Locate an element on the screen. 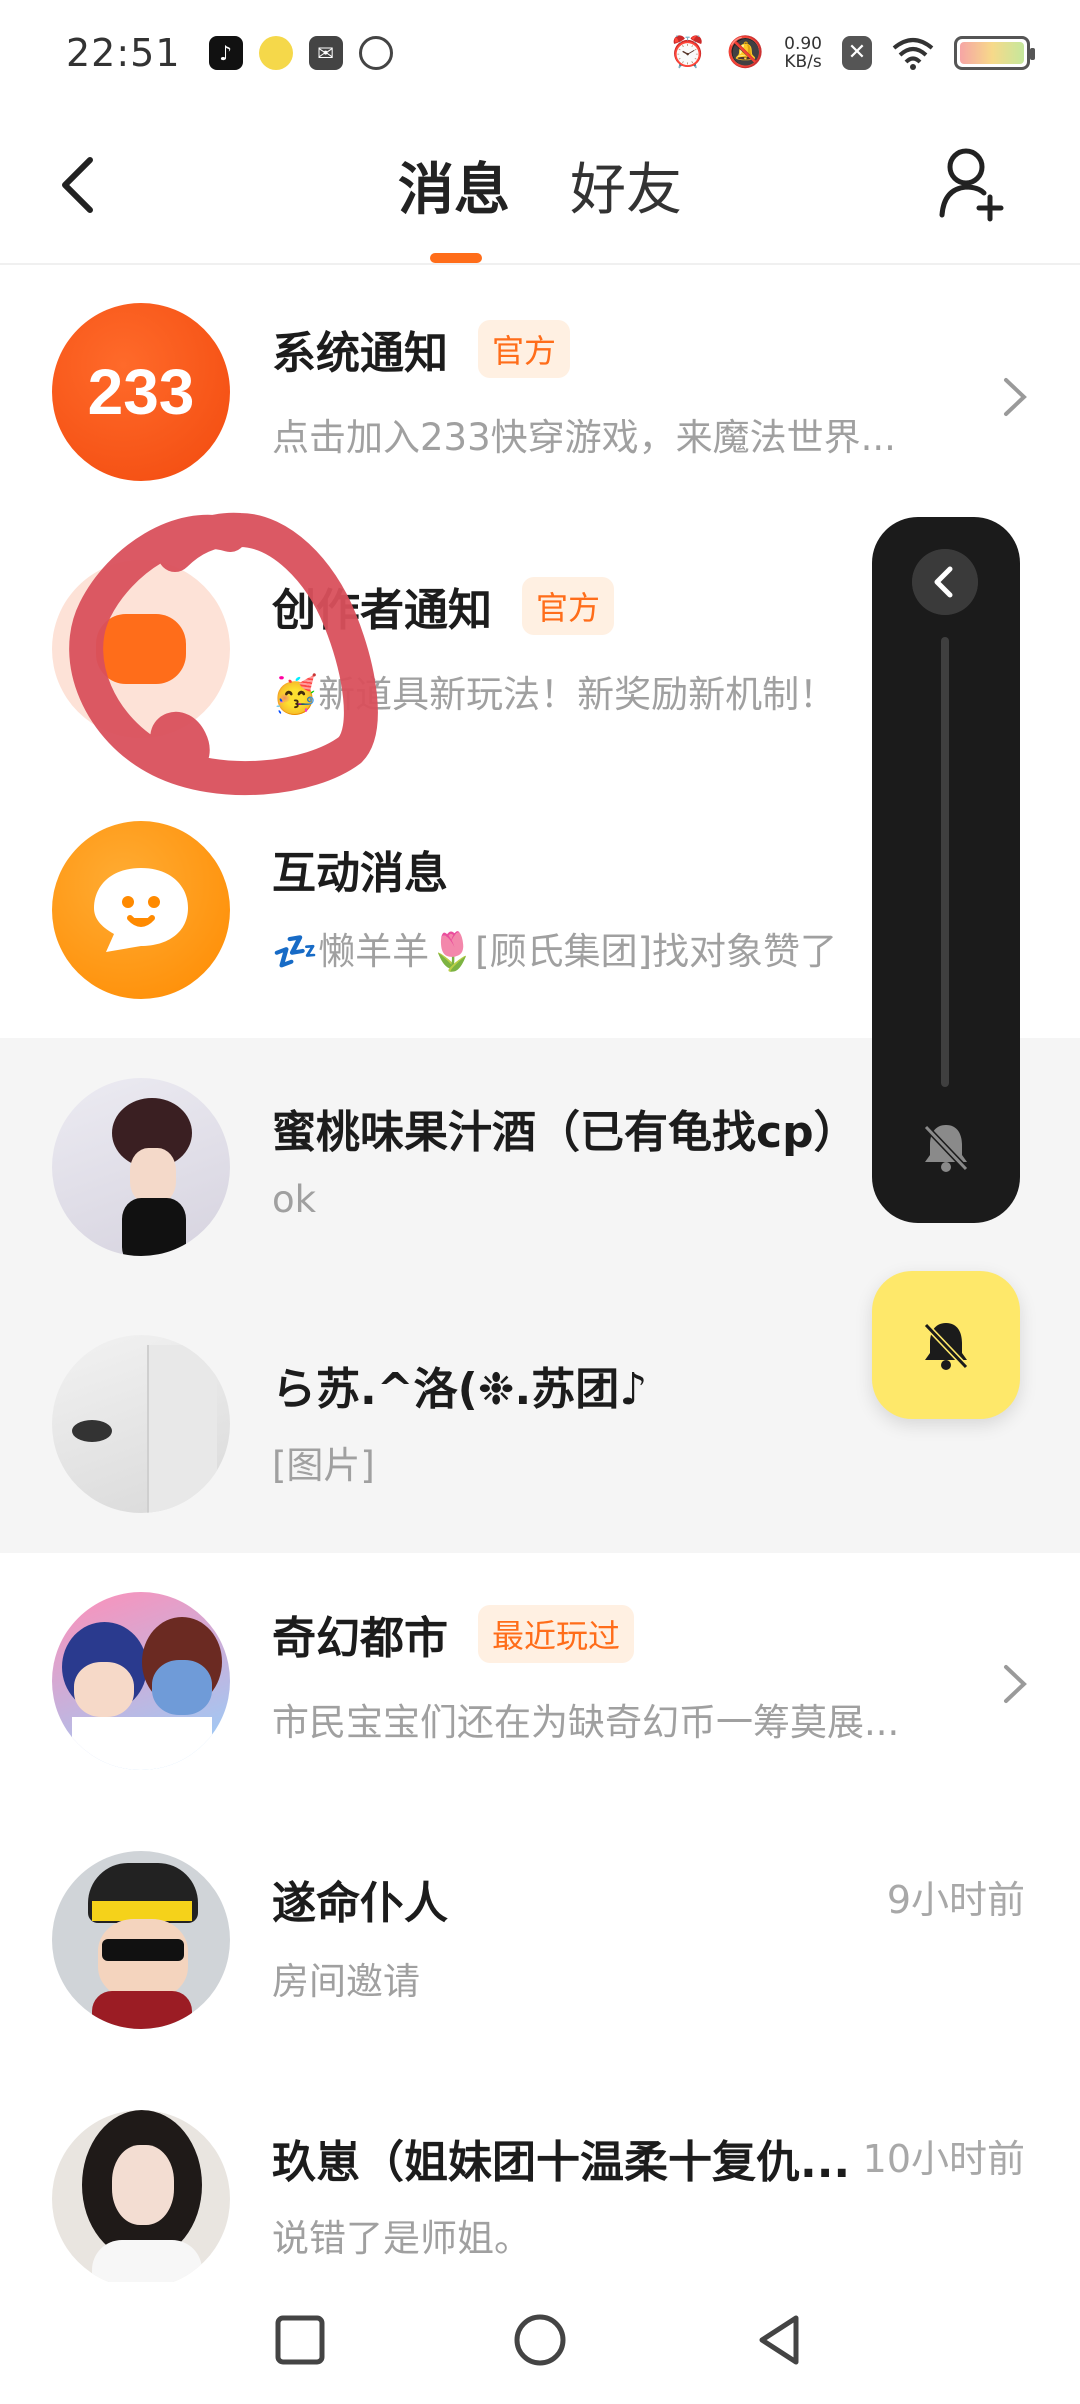 The height and width of the screenshot is (2404, 1080). list-item: 遂命仆人 9小时前 房间邀请 is located at coordinates (540, 1938).